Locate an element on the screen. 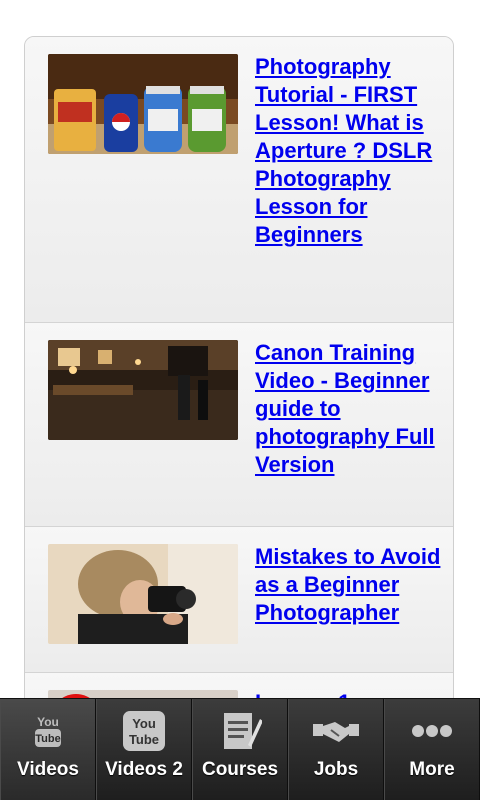  tab-courses: Courses is located at coordinates (240, 749).